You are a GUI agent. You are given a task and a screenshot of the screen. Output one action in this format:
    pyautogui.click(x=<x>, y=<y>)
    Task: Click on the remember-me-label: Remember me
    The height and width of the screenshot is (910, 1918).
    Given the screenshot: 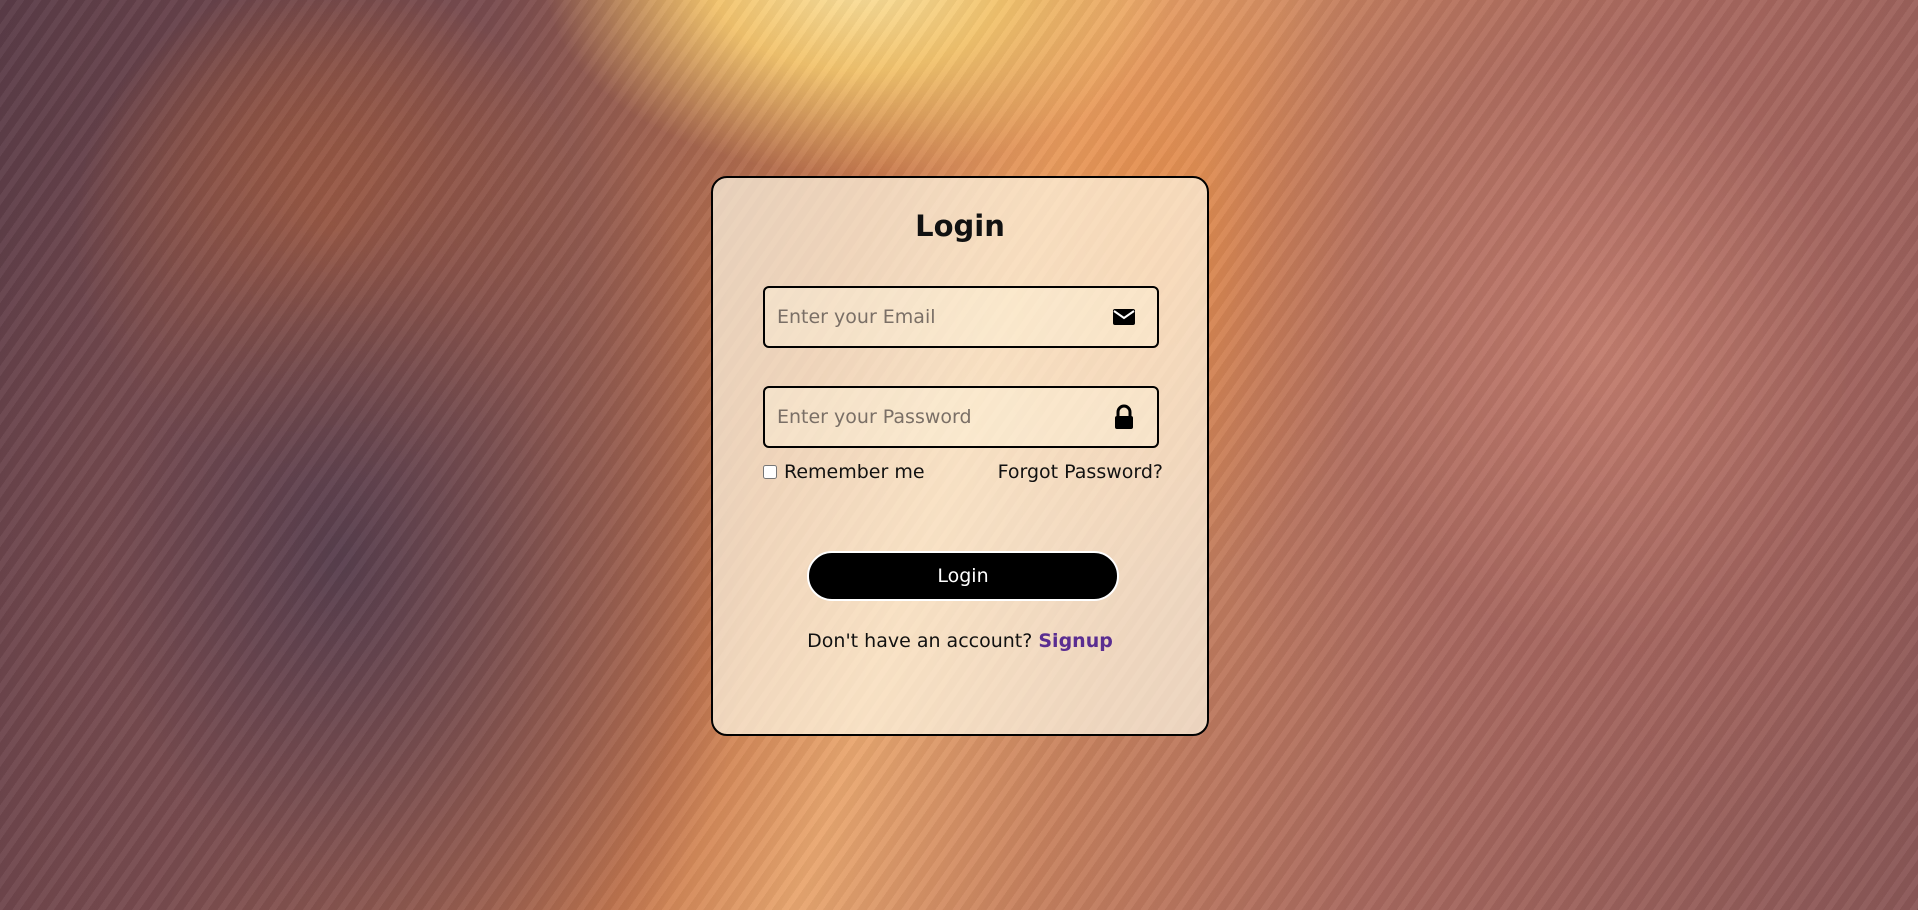 What is the action you would take?
    pyautogui.click(x=854, y=472)
    